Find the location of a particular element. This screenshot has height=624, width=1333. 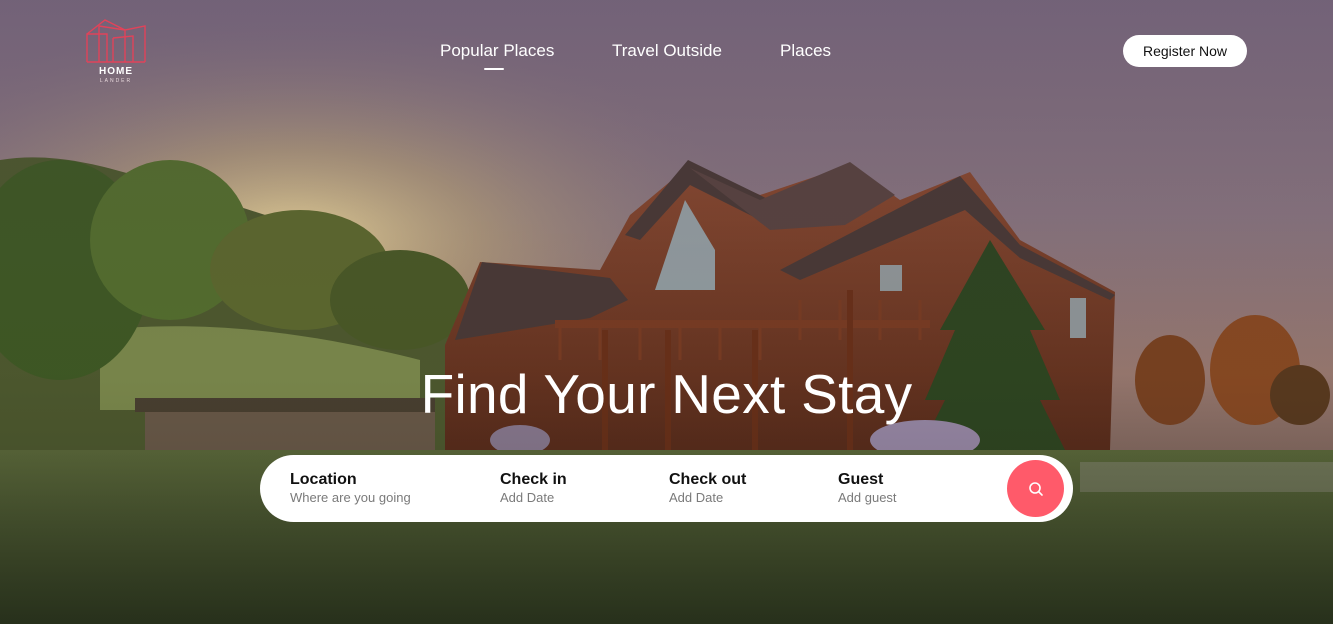

check-out-label: Check out is located at coordinates (708, 479).